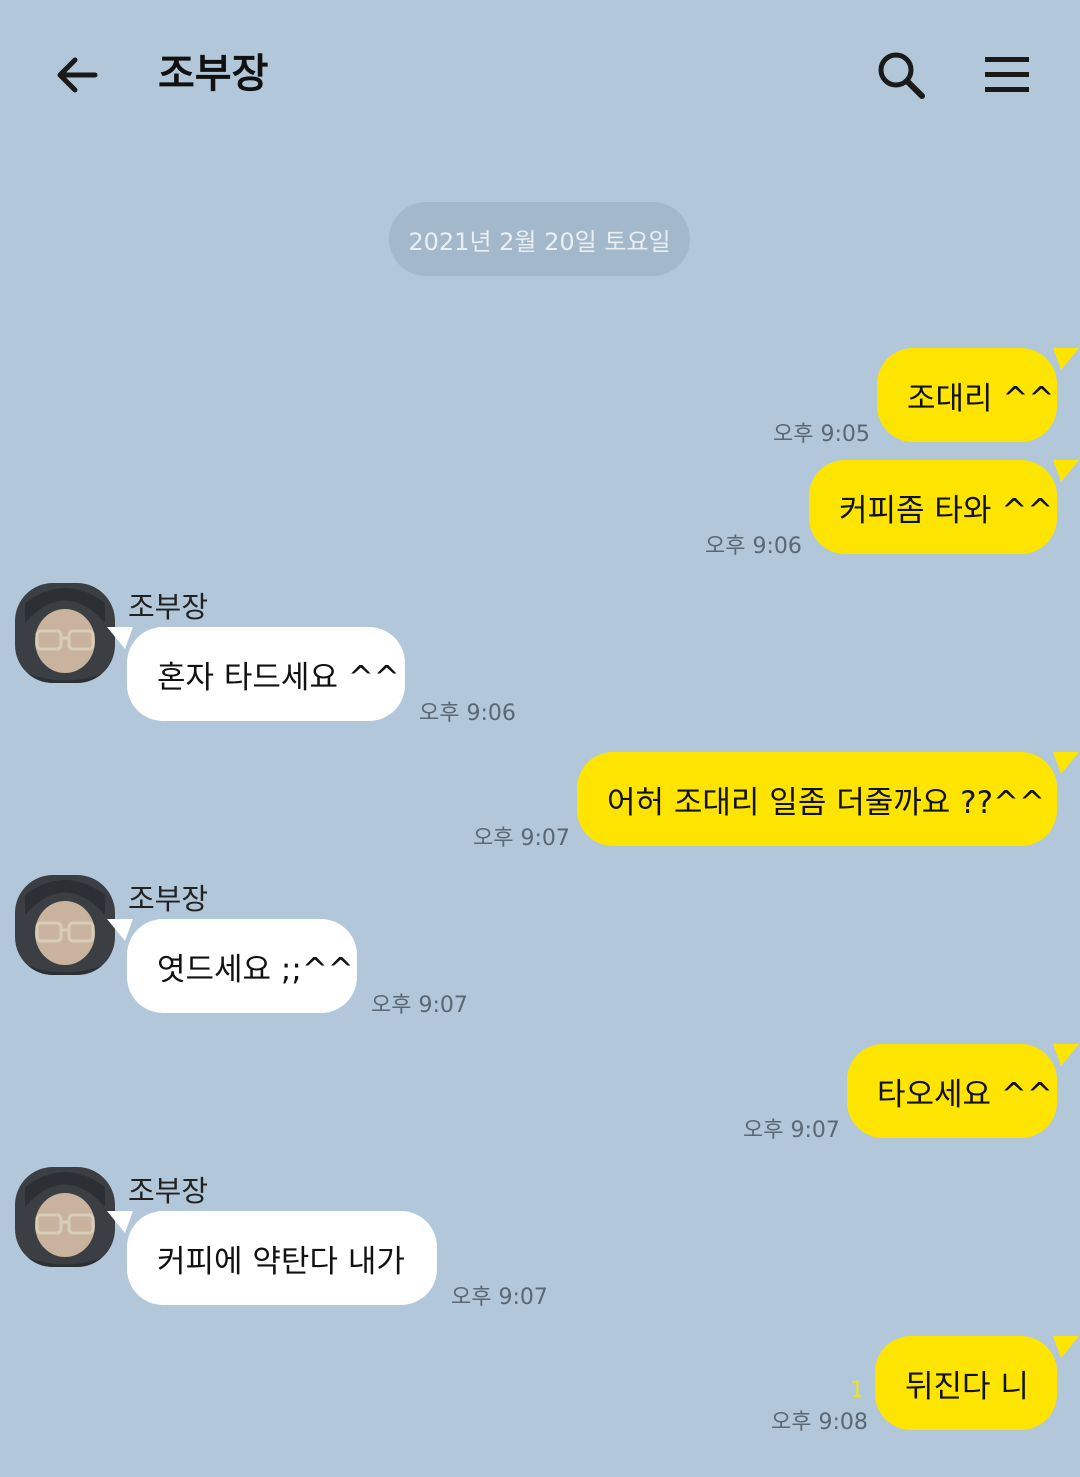 This screenshot has width=1080, height=1477. What do you see at coordinates (965, 1094) in the screenshot?
I see `message-text: 타오세요 ^^` at bounding box center [965, 1094].